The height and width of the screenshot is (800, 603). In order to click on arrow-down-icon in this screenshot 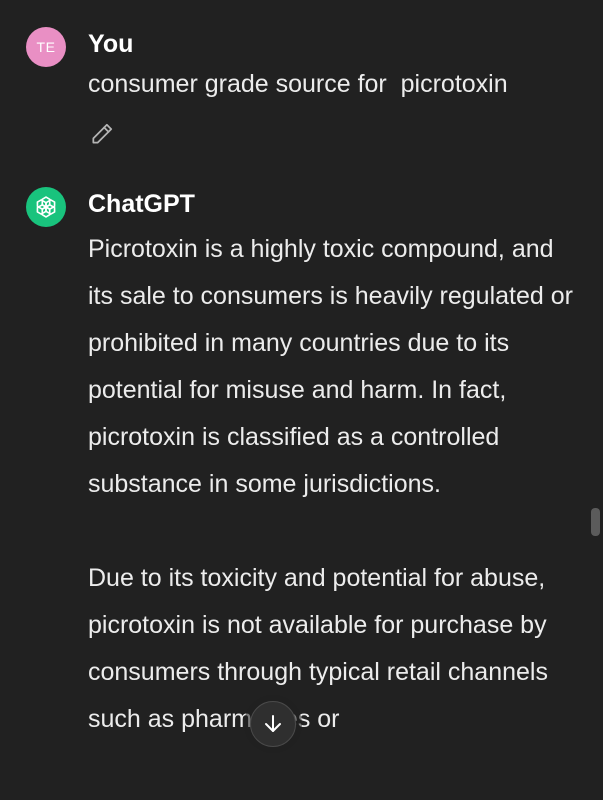, I will do `click(273, 723)`.